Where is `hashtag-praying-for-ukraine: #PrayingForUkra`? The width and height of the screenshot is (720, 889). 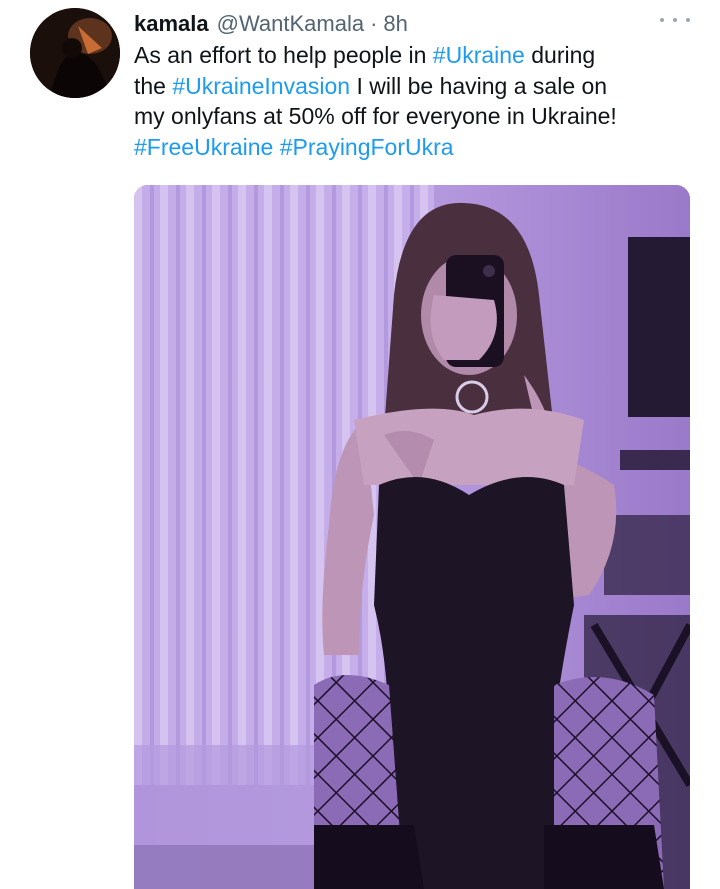 hashtag-praying-for-ukraine: #PrayingForUkra is located at coordinates (367, 147).